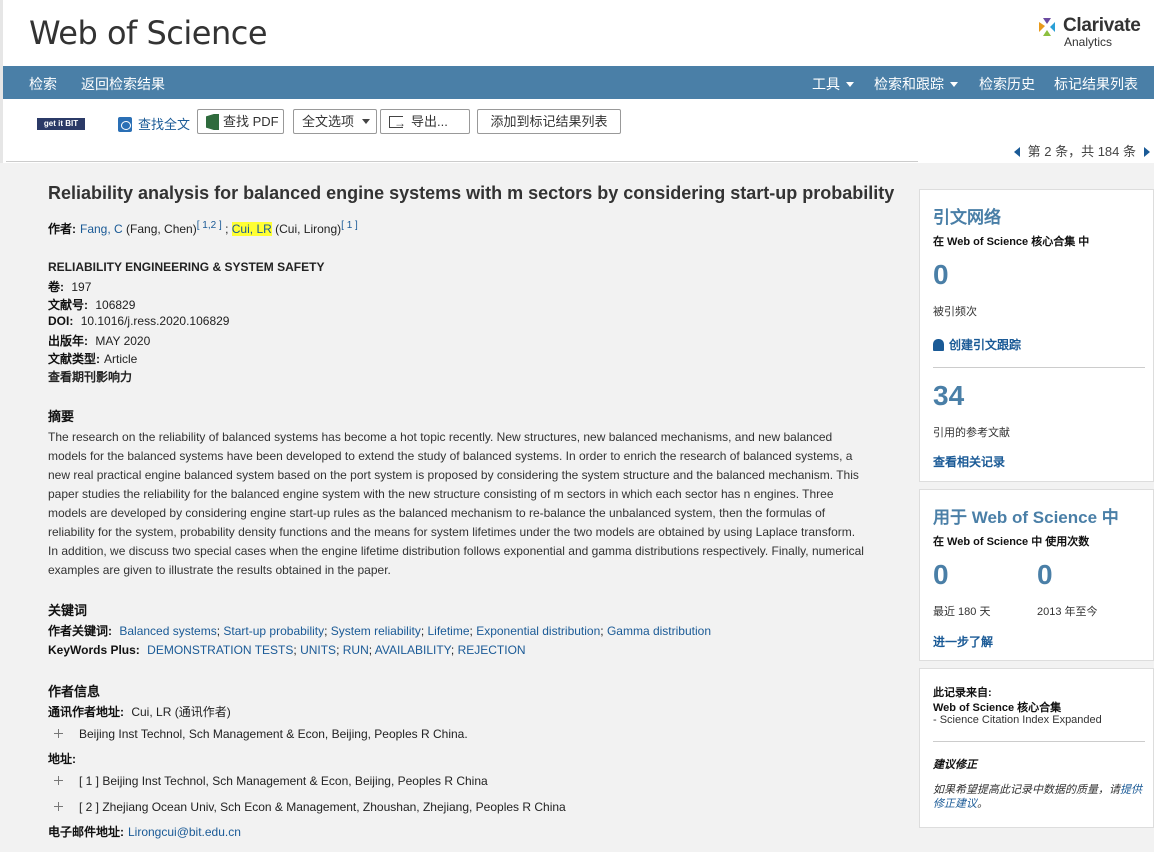 This screenshot has height=852, width=1154. I want to click on nav-search-and-track: 检索和跟踪, so click(916, 84).